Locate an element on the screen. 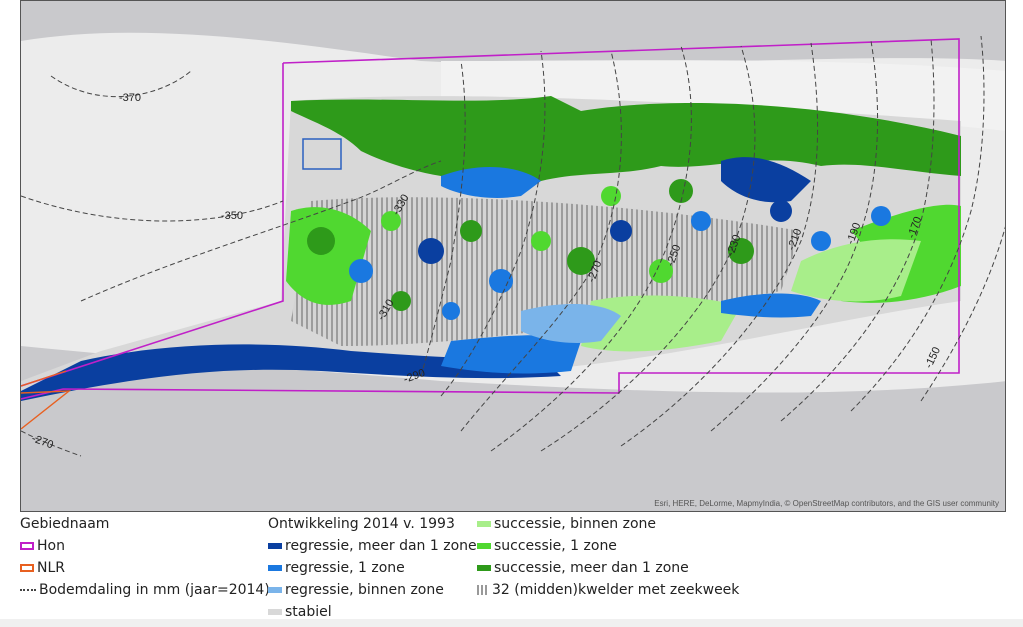 The image size is (1023, 627). contour-label: -350 is located at coordinates (232, 216).